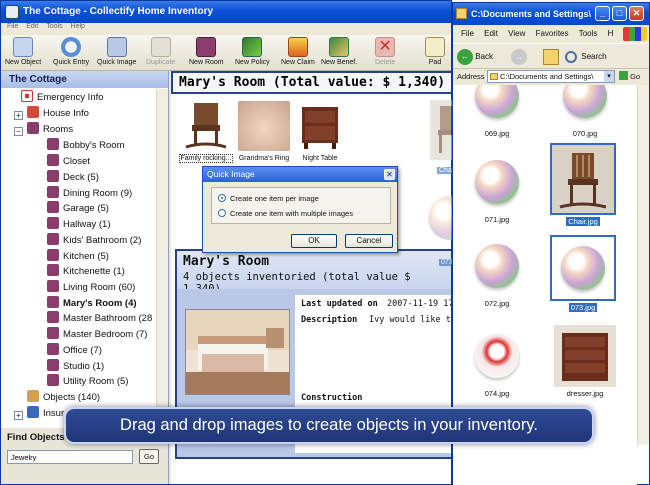 Image resolution: width=650 pixels, height=485 pixels. Describe the element at coordinates (92, 303) in the screenshot. I see `tree-item-room-selected: Mary's Room (4)` at that location.